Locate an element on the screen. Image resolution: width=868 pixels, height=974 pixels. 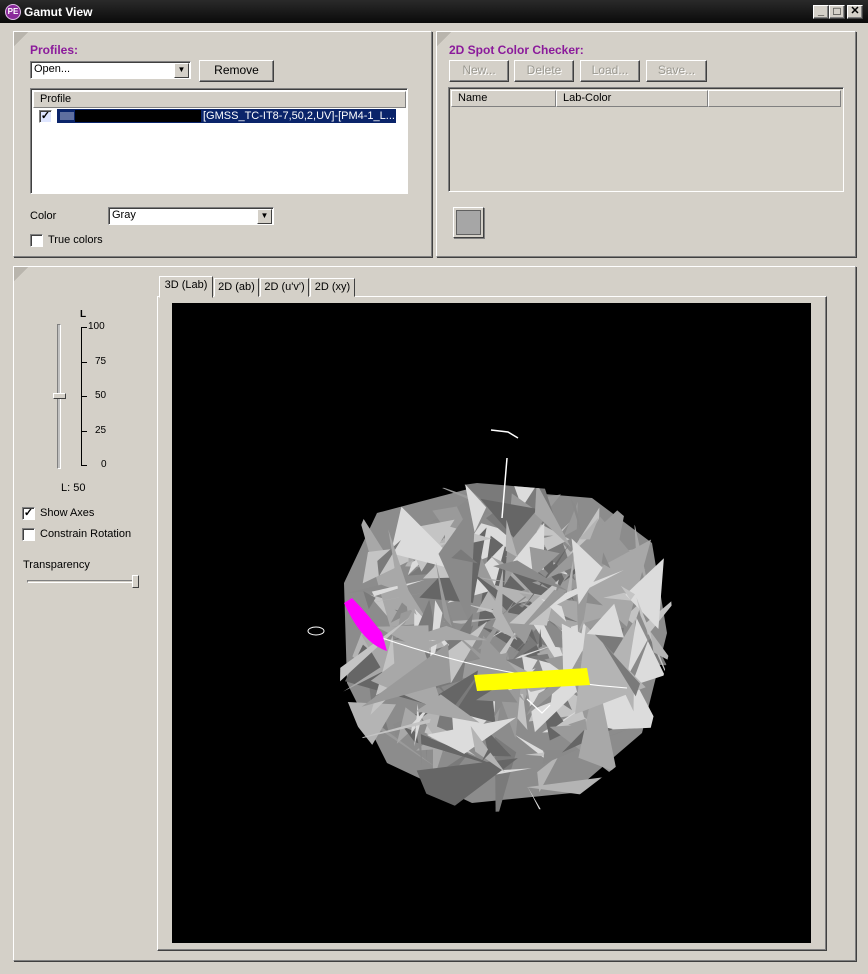
constrain-rotation-label: Constrain Rotation is located at coordinates (86, 534).